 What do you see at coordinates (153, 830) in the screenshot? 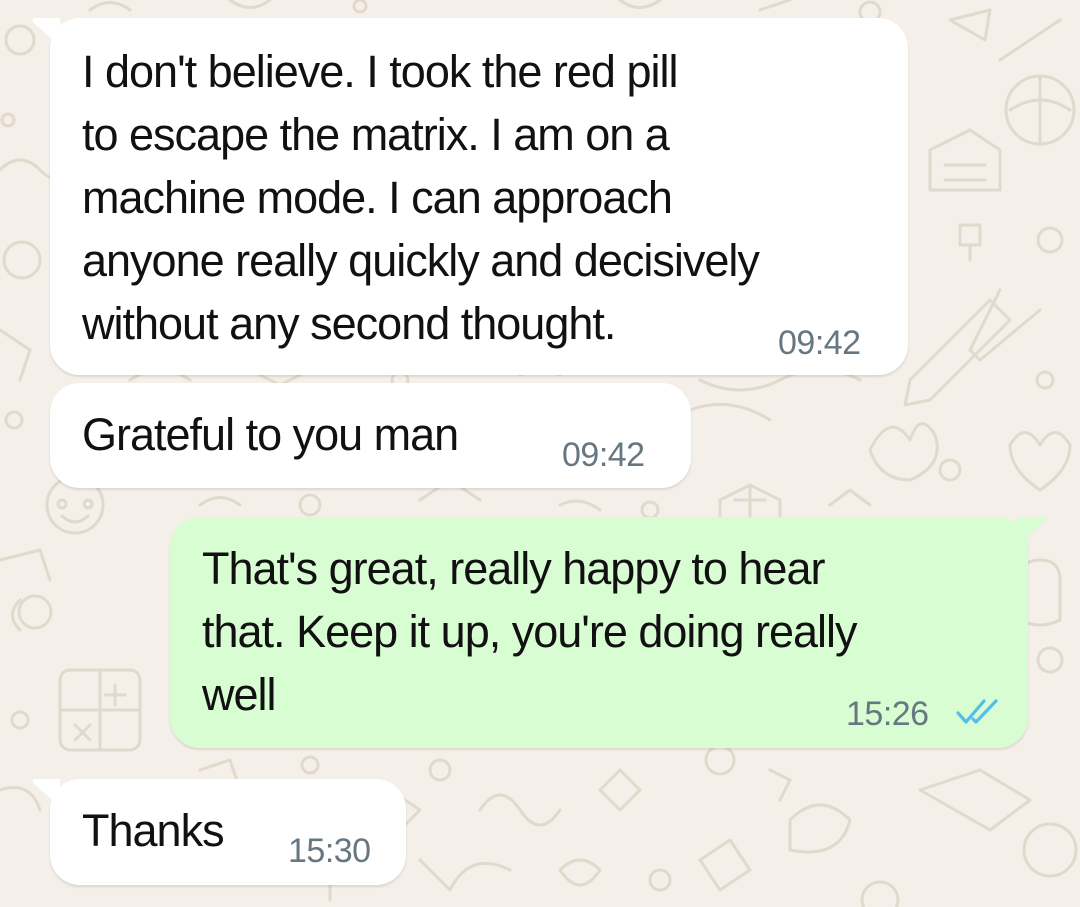
I see `message-text: Thanks` at bounding box center [153, 830].